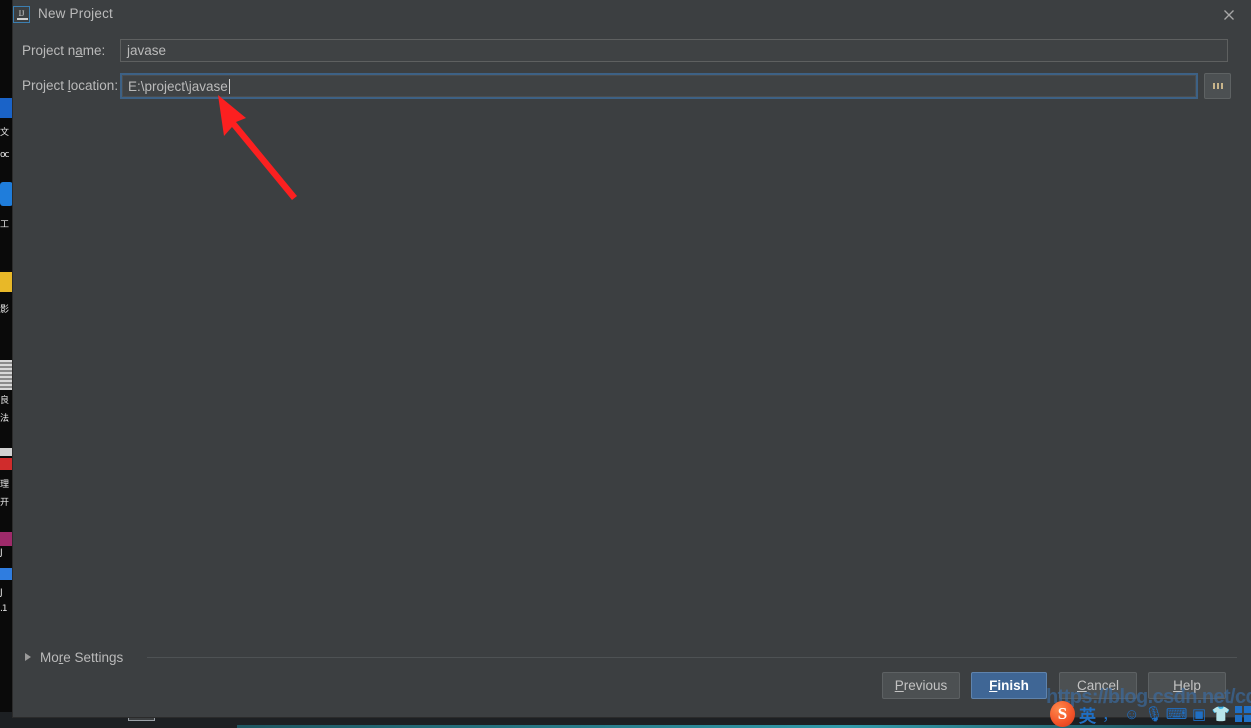  Describe the element at coordinates (70, 85) in the screenshot. I see `project-location-label: Project location:` at that location.